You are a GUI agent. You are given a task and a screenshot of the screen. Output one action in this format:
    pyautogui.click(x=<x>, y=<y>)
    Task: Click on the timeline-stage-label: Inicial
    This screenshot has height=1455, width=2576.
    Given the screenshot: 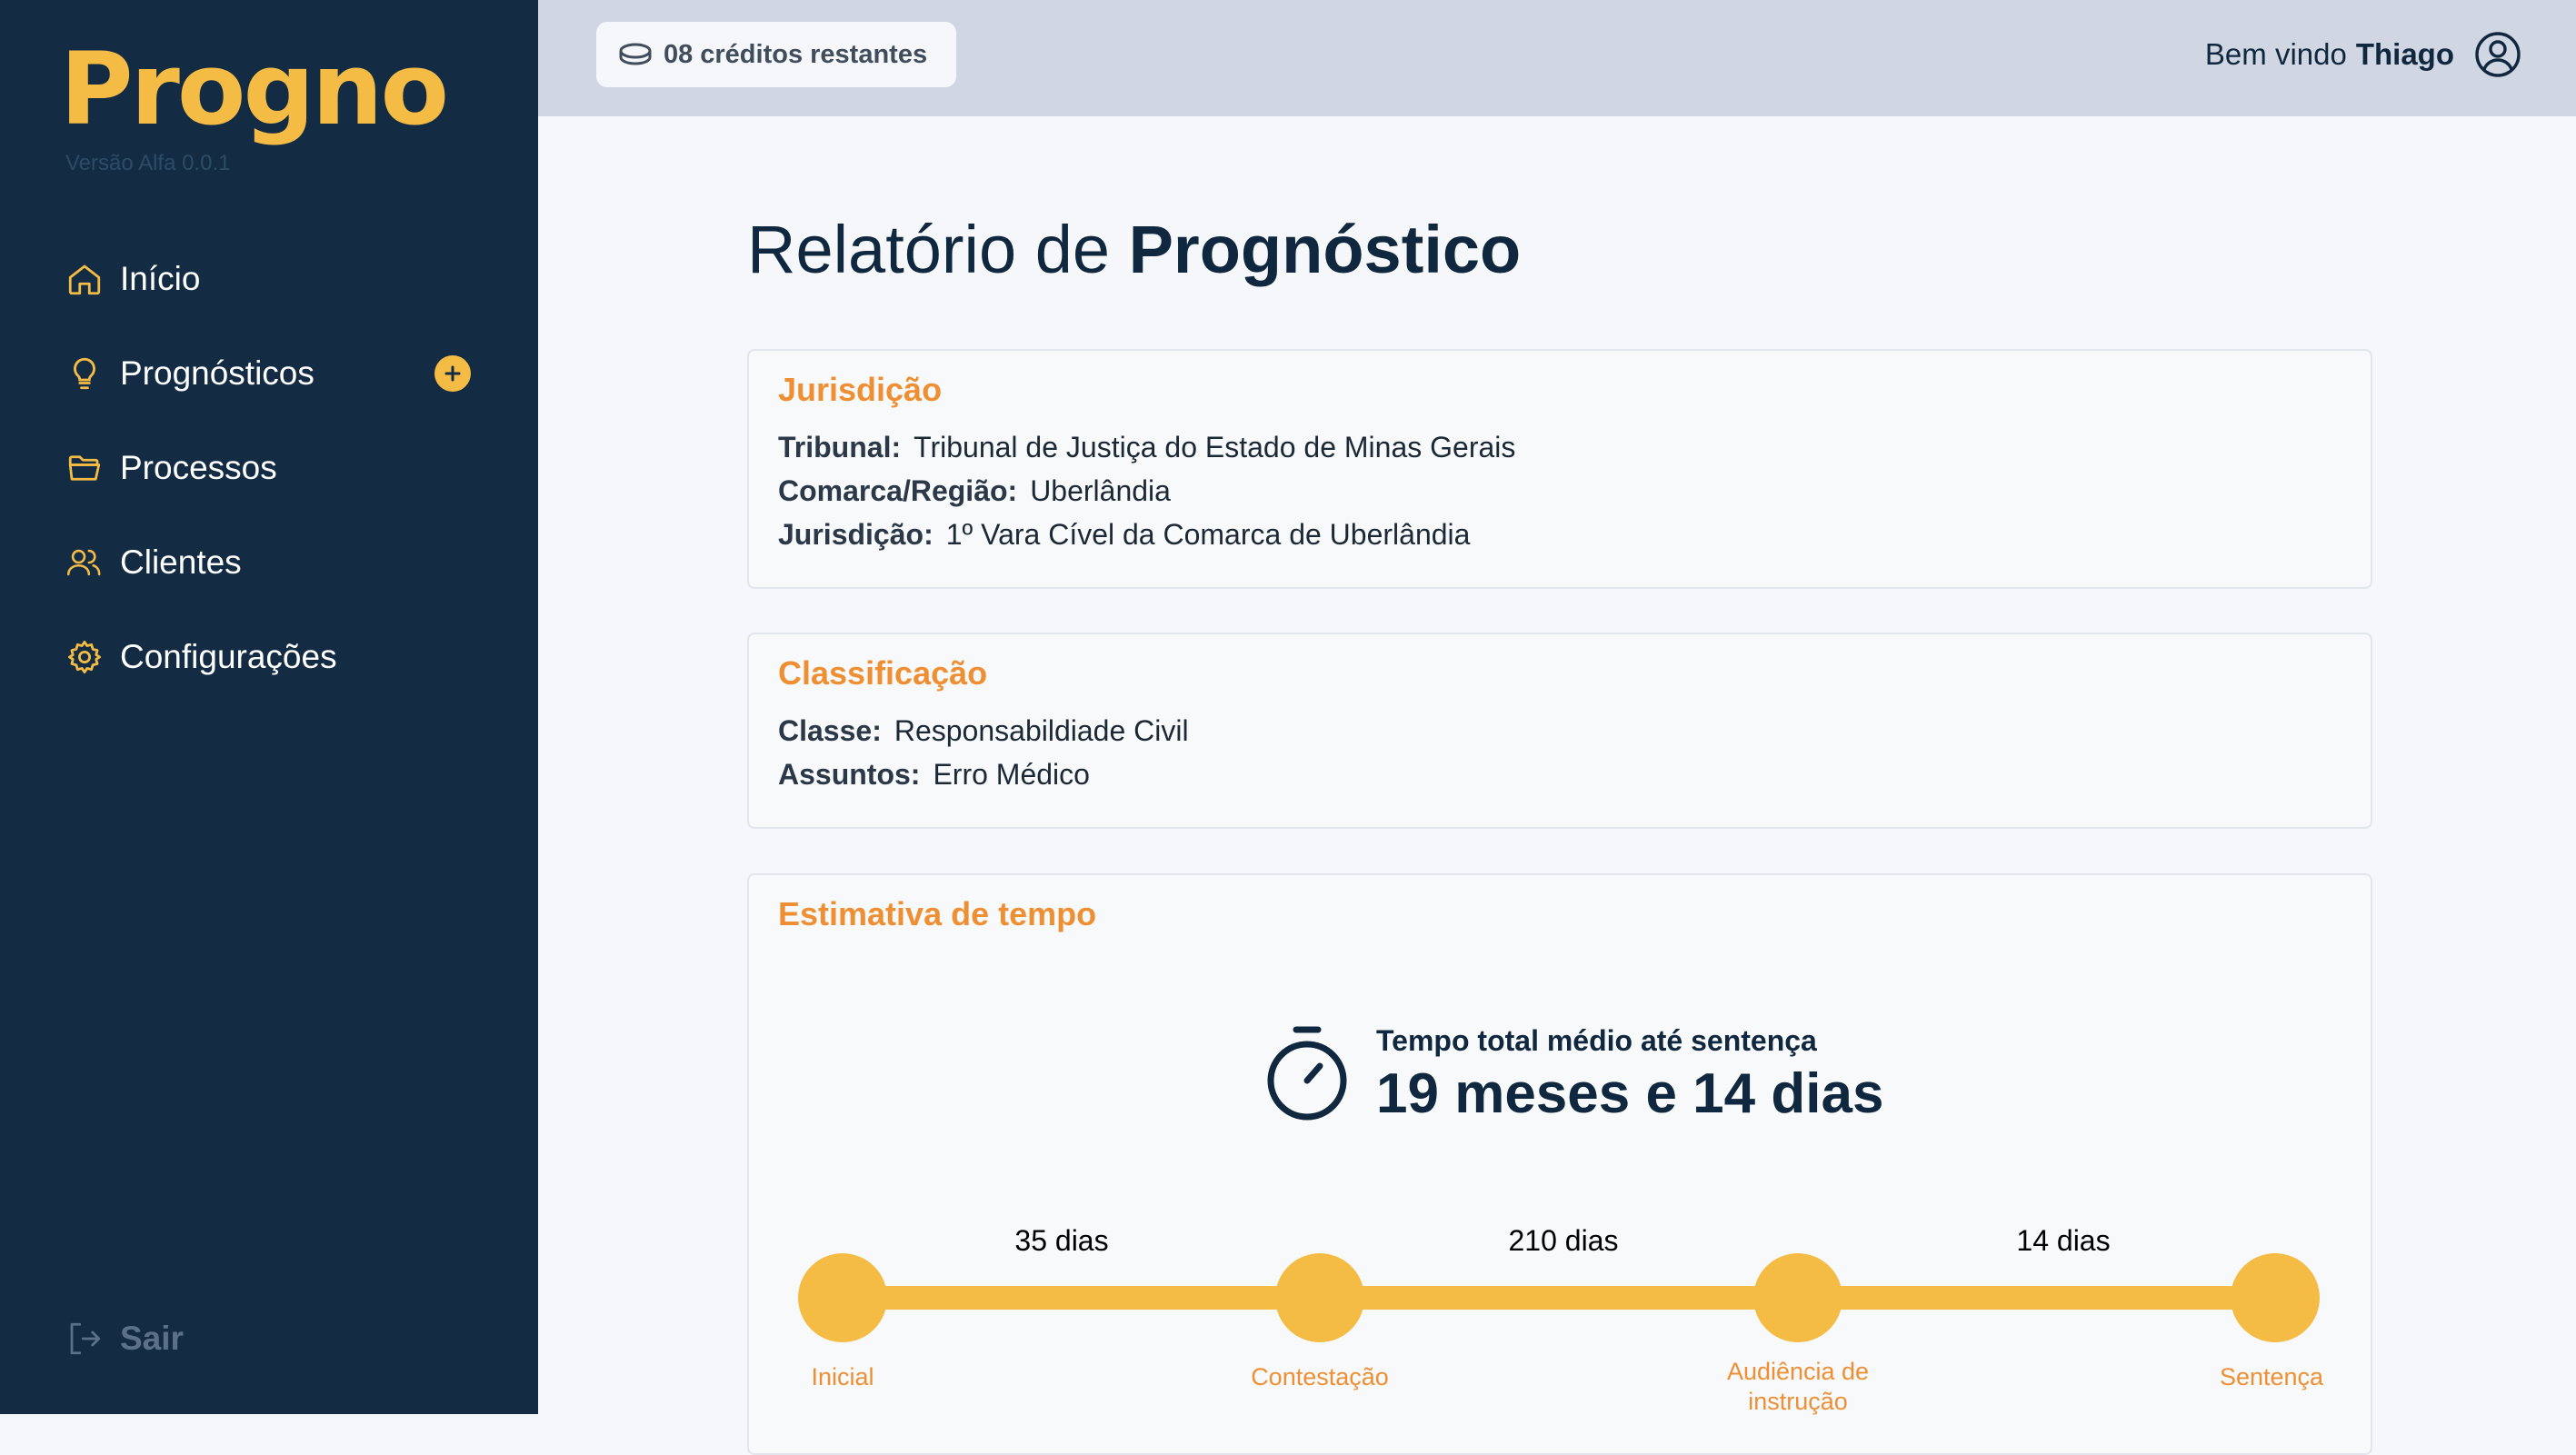 What is the action you would take?
    pyautogui.click(x=842, y=1377)
    